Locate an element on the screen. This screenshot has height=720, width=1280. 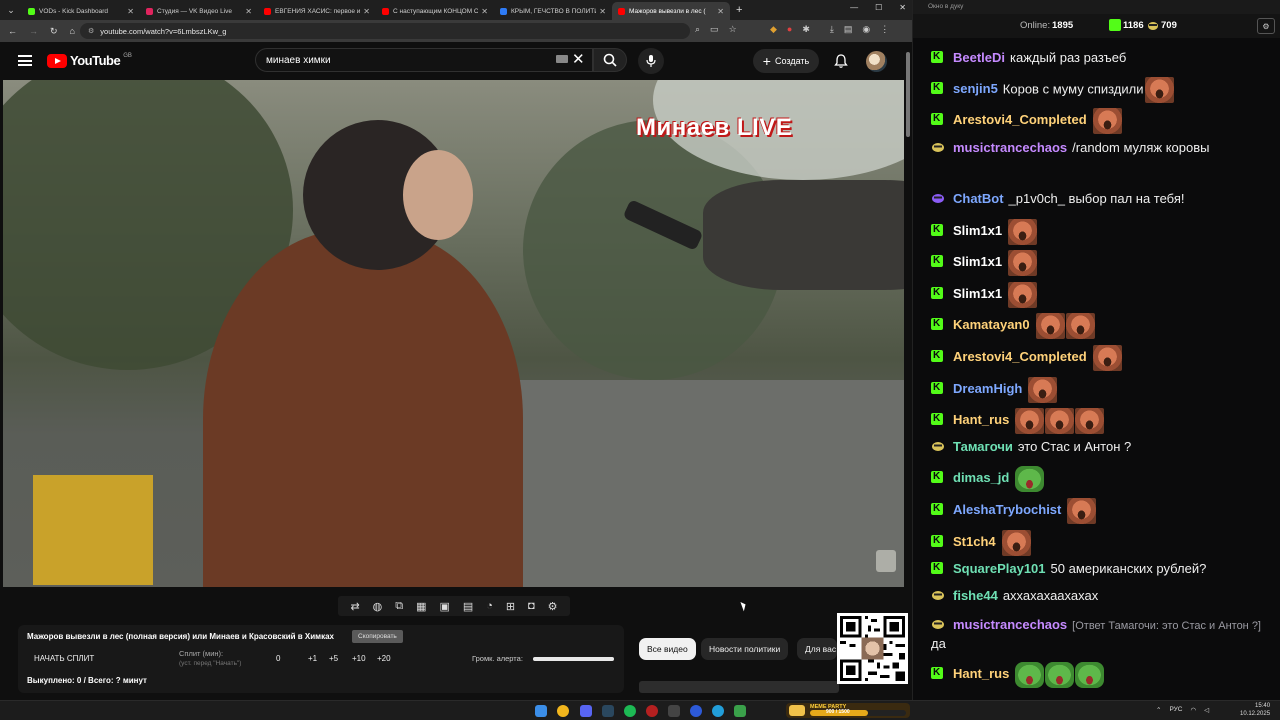
speed-icon: ◔ is located at coordinates (489, 606).